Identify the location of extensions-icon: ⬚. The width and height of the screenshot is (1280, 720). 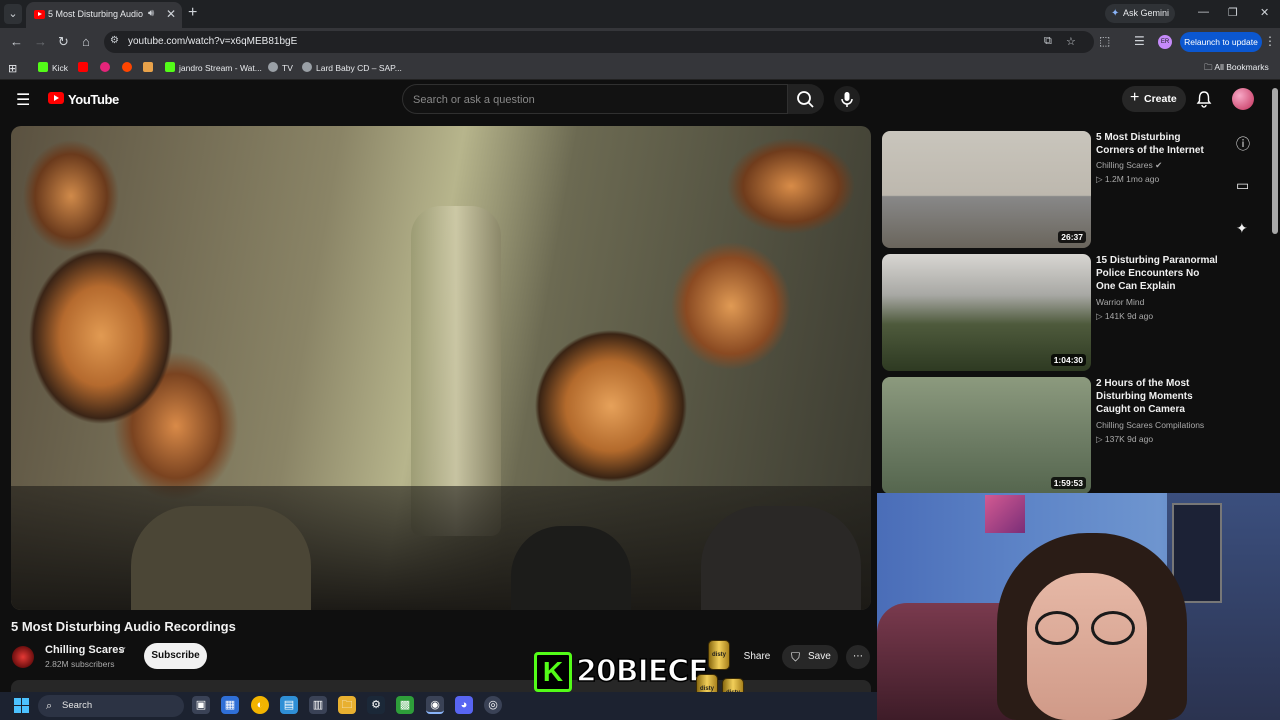
(1104, 41).